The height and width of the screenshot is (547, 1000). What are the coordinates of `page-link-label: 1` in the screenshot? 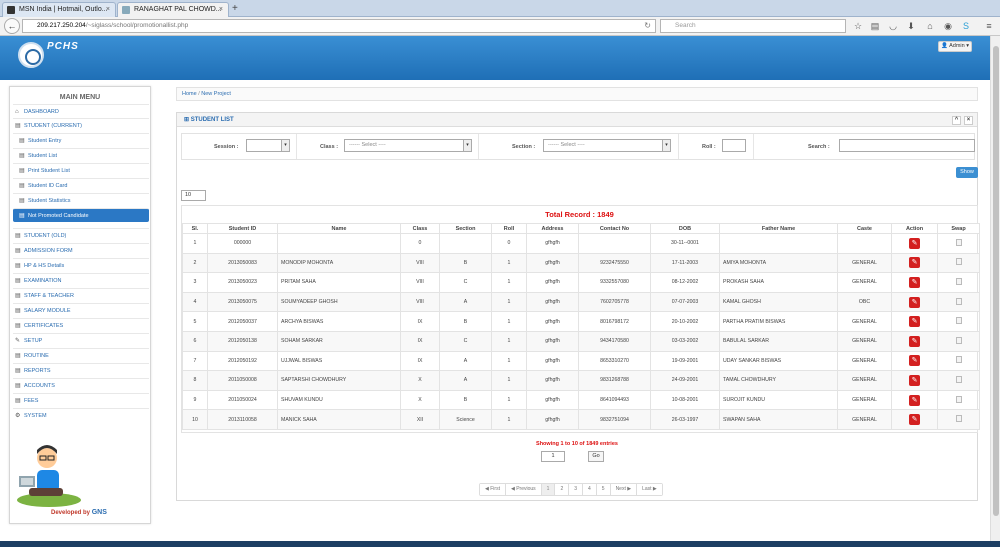 It's located at (548, 489).